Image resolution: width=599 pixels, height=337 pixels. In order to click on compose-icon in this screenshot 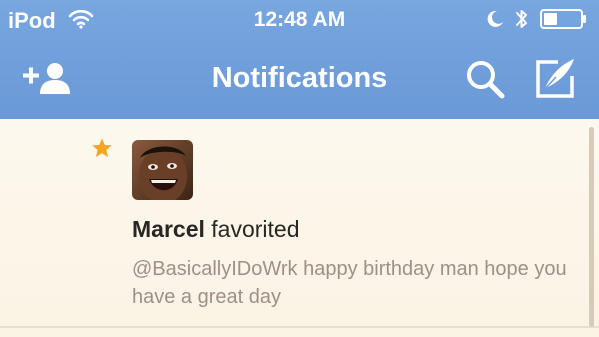, I will do `click(556, 80)`.